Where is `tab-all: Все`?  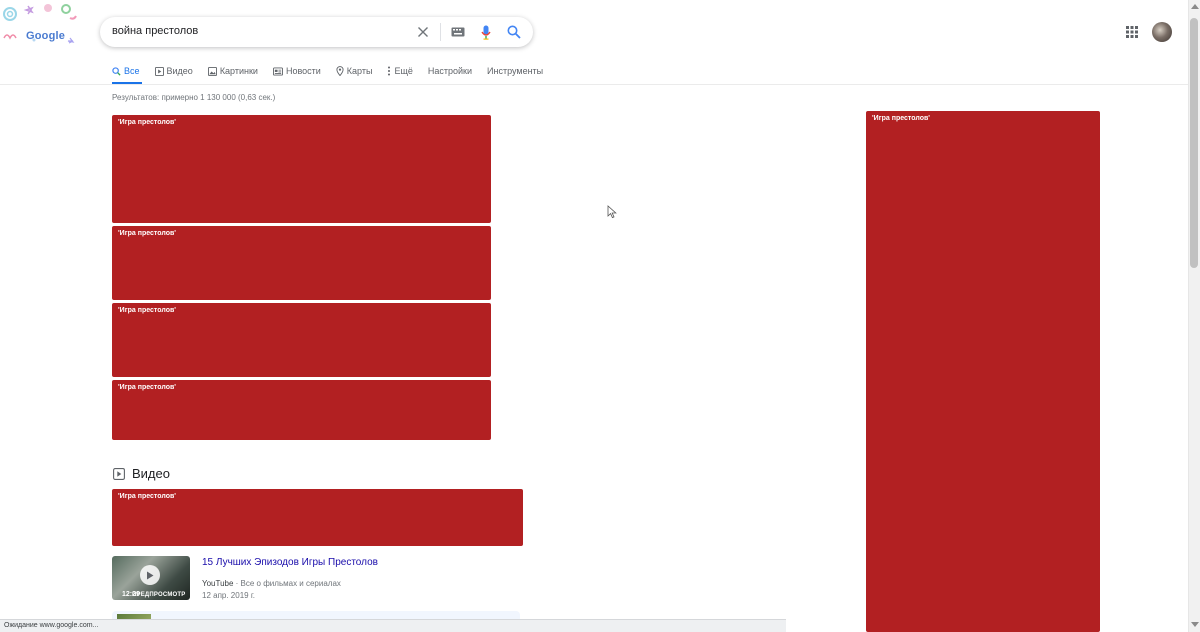
tab-all: Все is located at coordinates (127, 73).